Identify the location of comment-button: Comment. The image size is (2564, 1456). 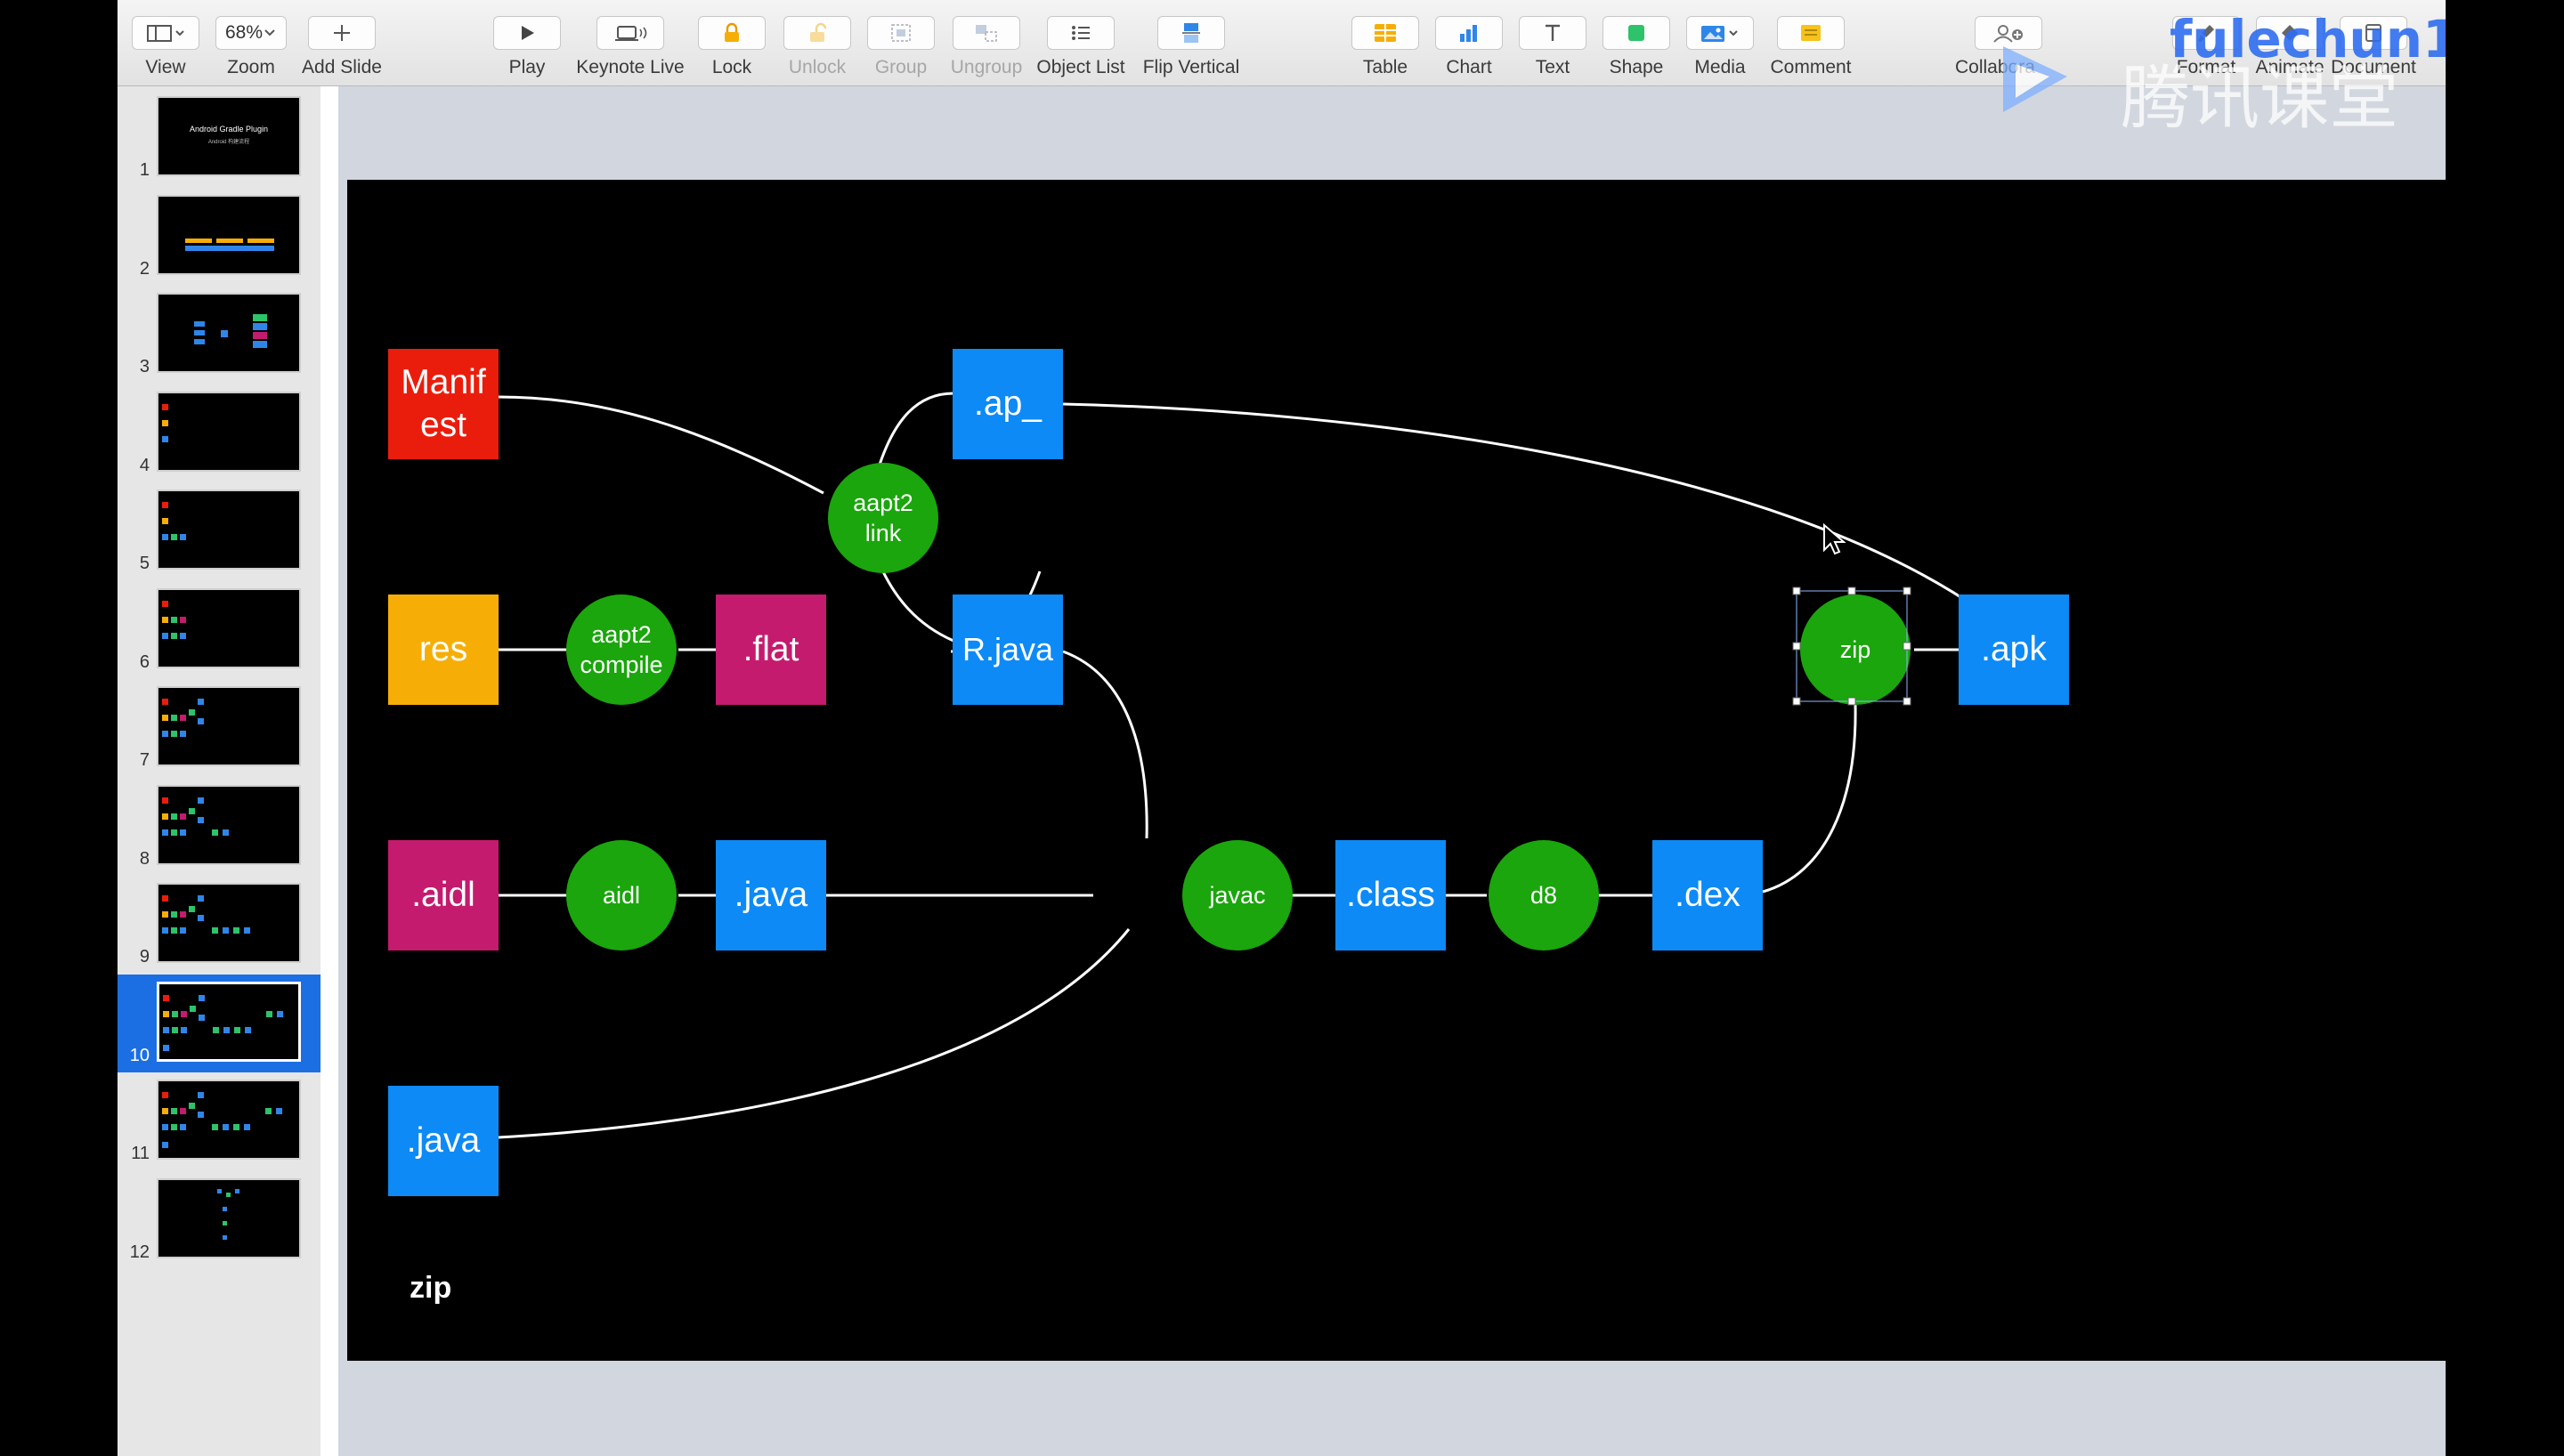
(1811, 47).